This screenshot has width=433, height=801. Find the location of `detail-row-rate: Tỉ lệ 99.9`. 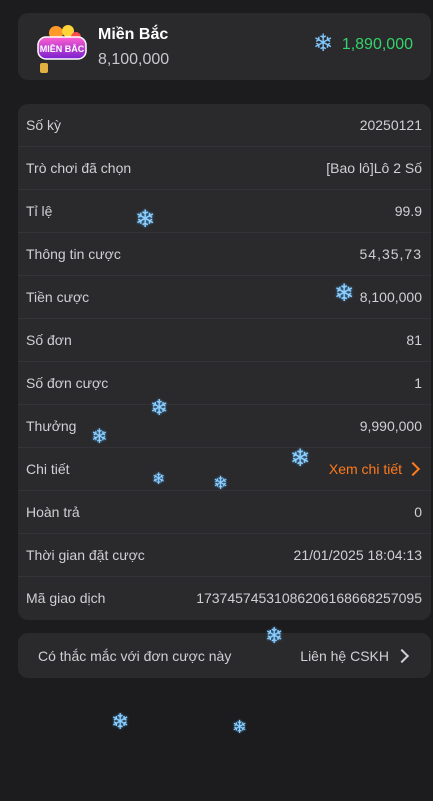

detail-row-rate: Tỉ lệ 99.9 is located at coordinates (224, 211).